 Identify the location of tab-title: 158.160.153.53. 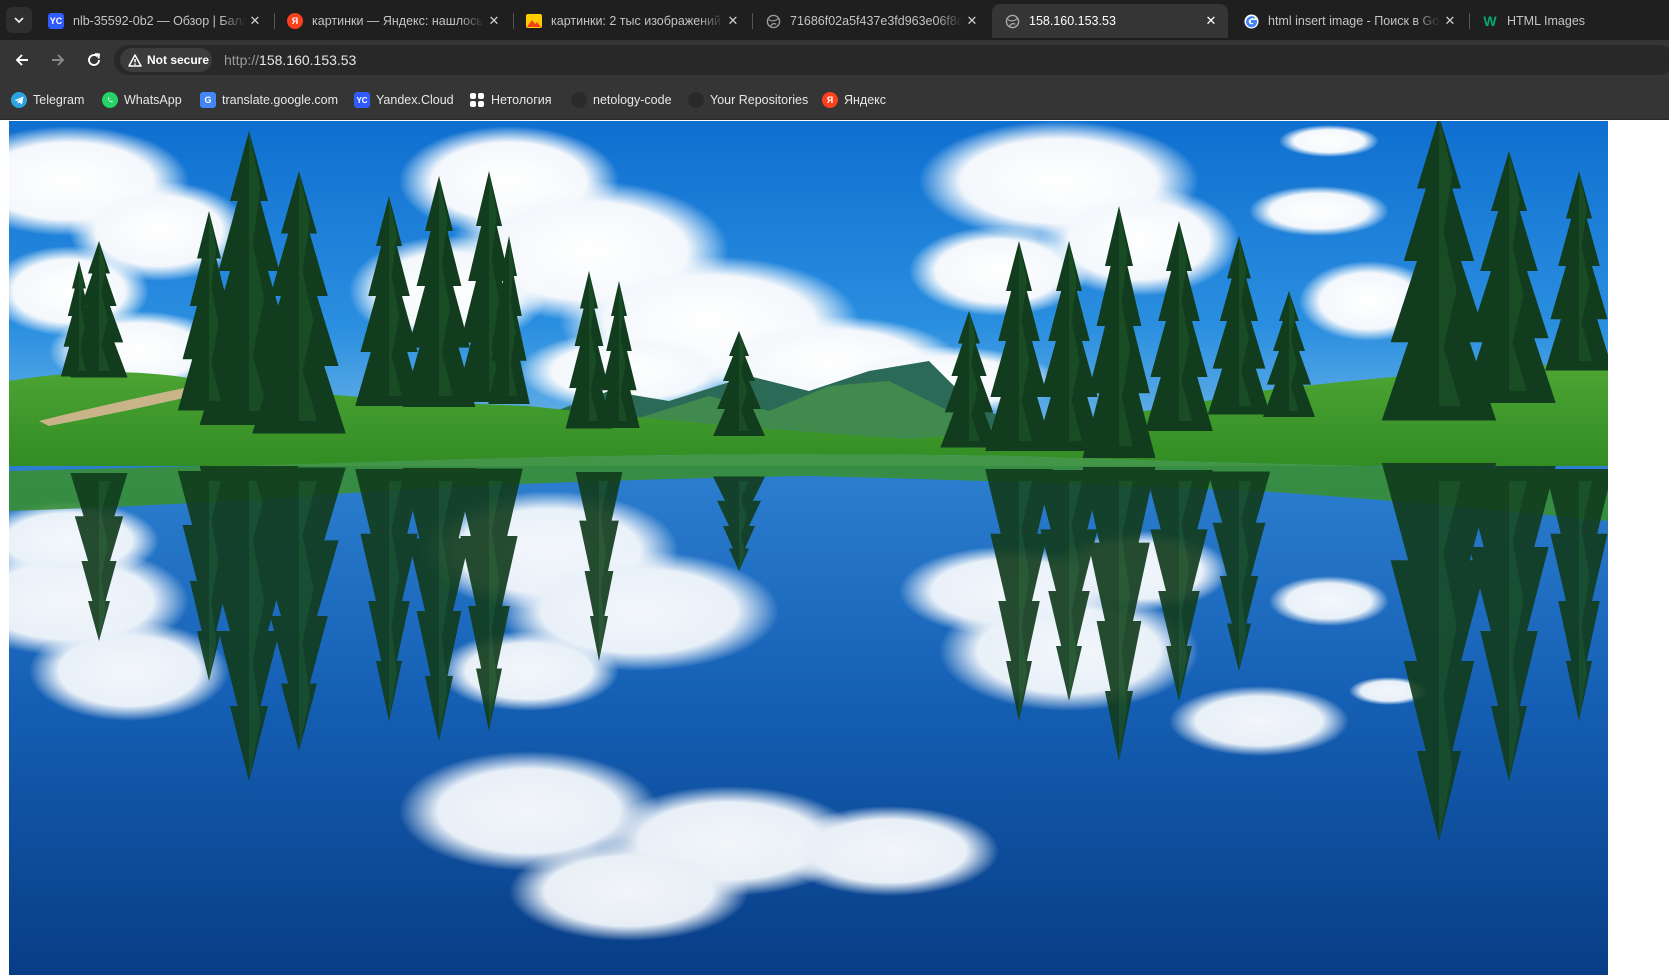
(1072, 21).